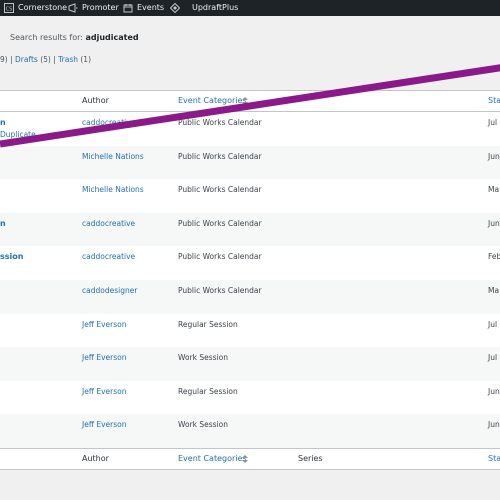 Image resolution: width=500 pixels, height=500 pixels. What do you see at coordinates (250, 331) in the screenshot?
I see `table-row: Jeff Everson Regular Session Jul` at bounding box center [250, 331].